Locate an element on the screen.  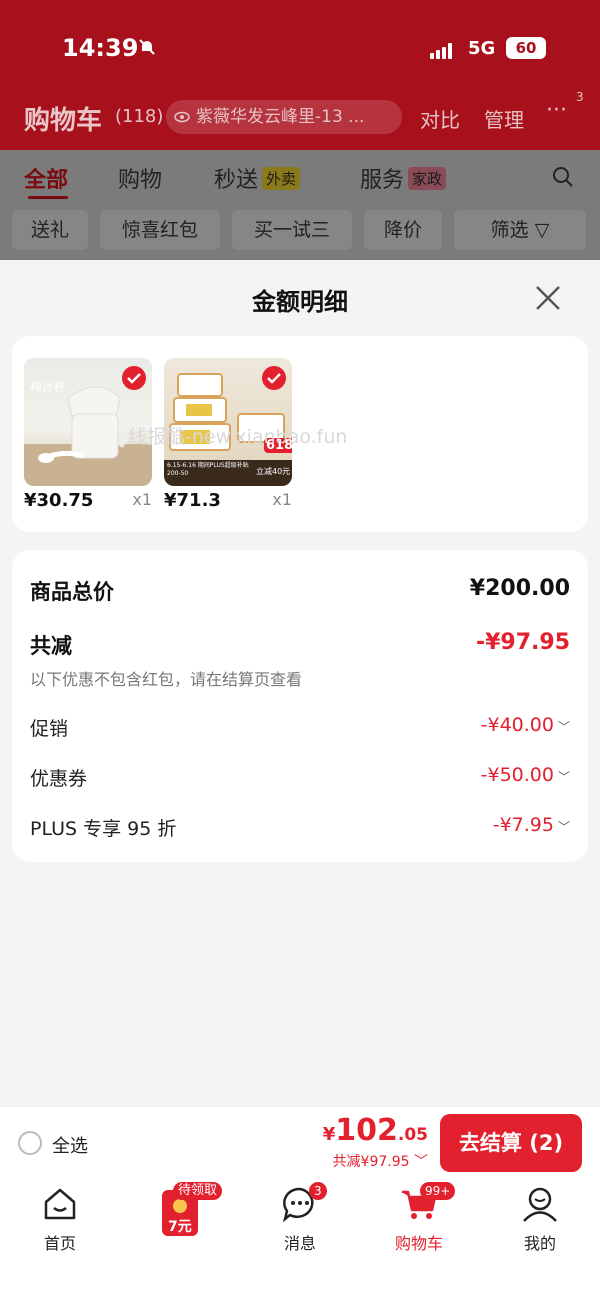
silent-bell-icon is located at coordinates (147, 49).